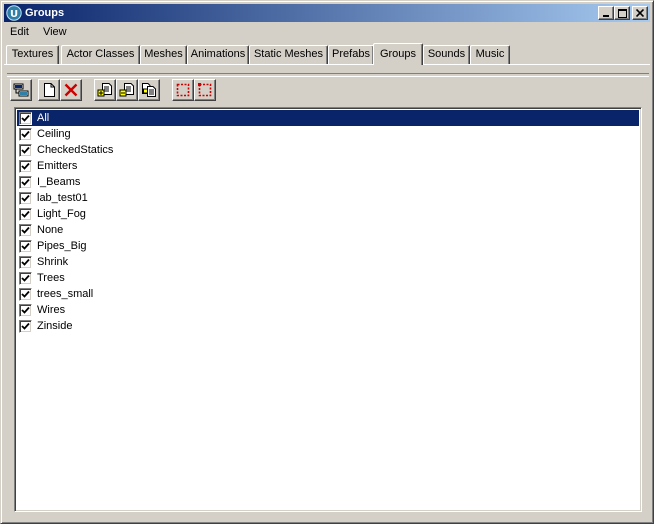 The width and height of the screenshot is (654, 524). Describe the element at coordinates (606, 16) in the screenshot. I see `minimize-icon` at that location.